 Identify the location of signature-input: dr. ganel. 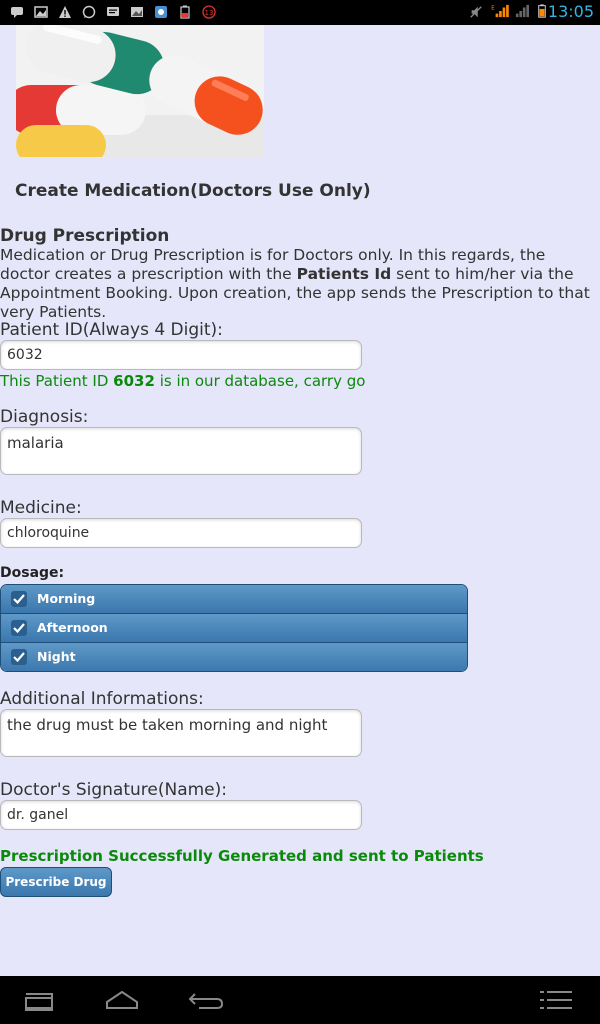
(181, 815).